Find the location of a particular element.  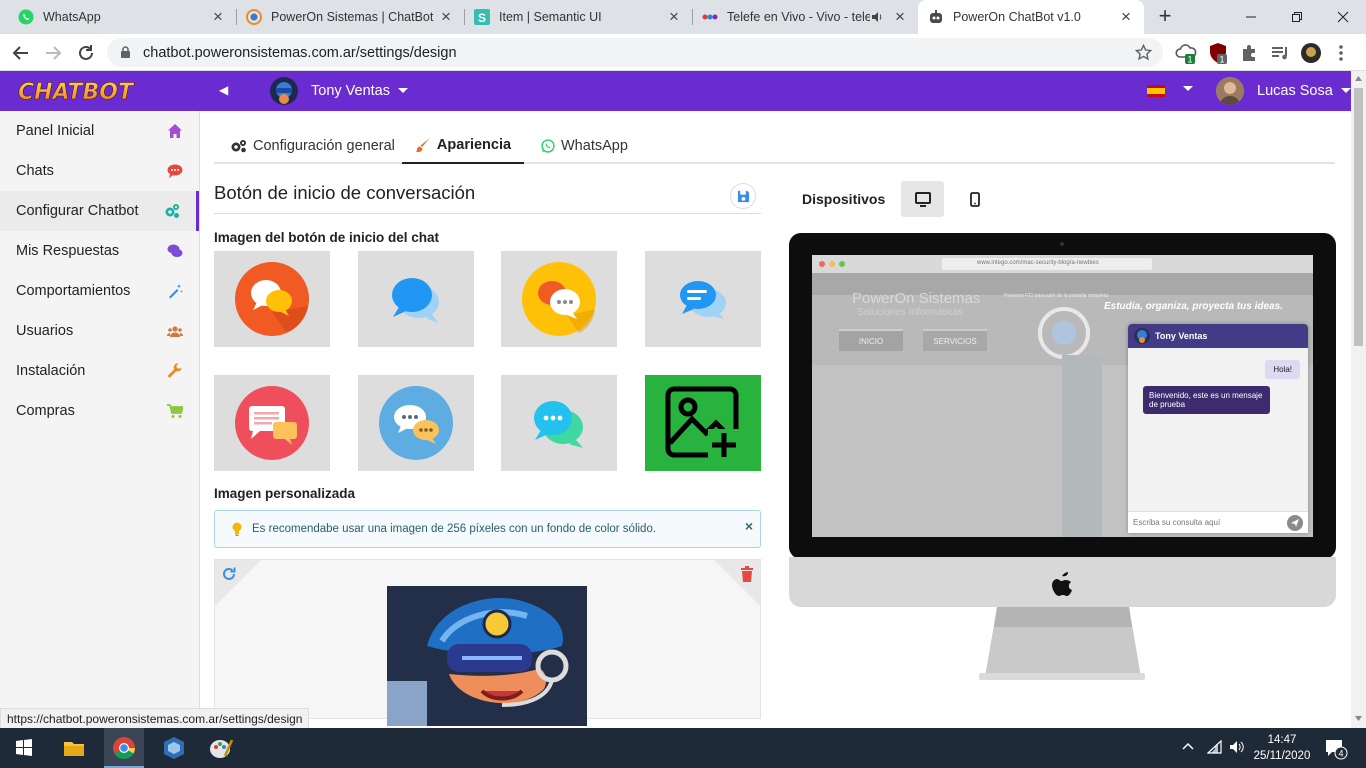

sidebar-item-compras: Compras is located at coordinates (99, 411).